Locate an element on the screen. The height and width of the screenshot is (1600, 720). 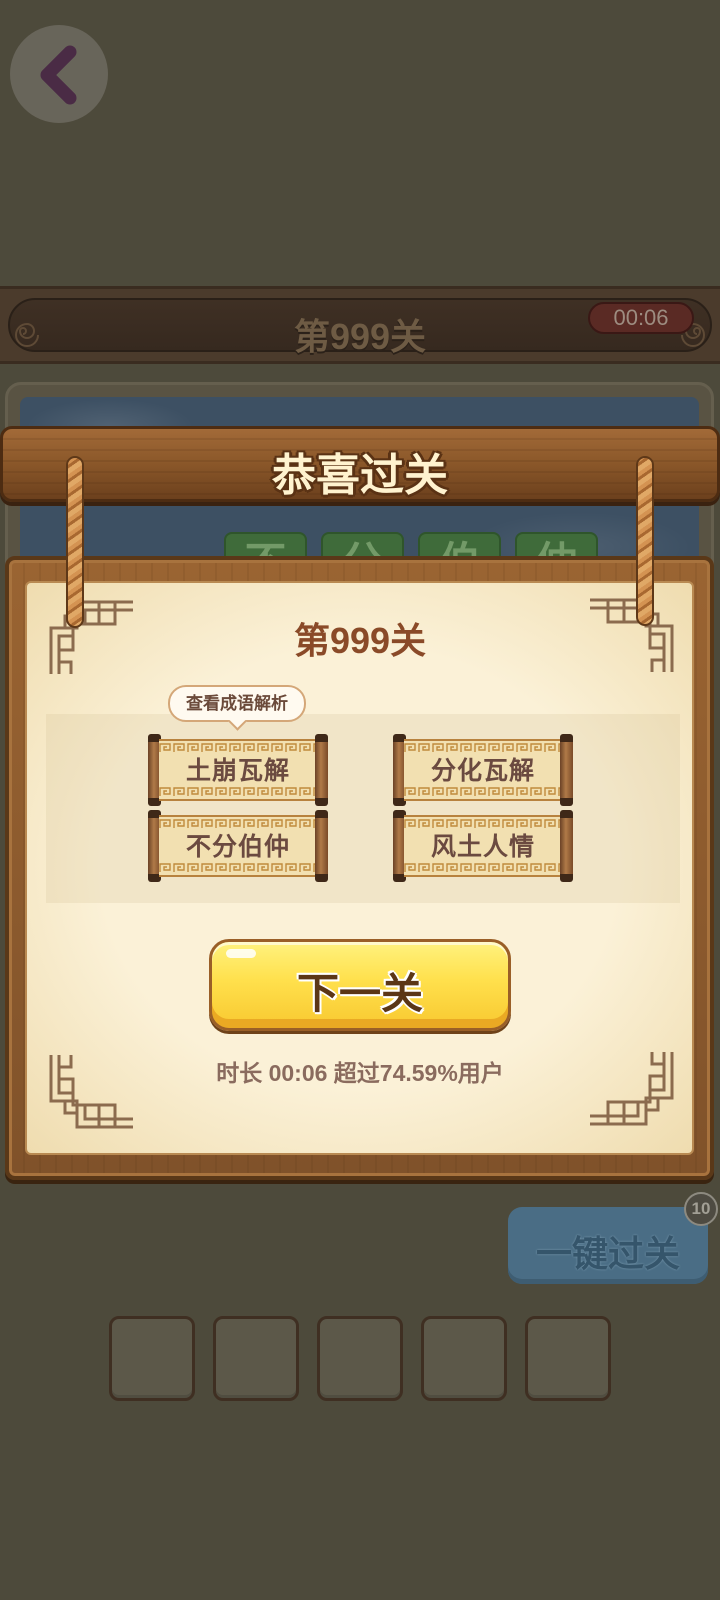
idiom-band is located at coordinates (363, 808).